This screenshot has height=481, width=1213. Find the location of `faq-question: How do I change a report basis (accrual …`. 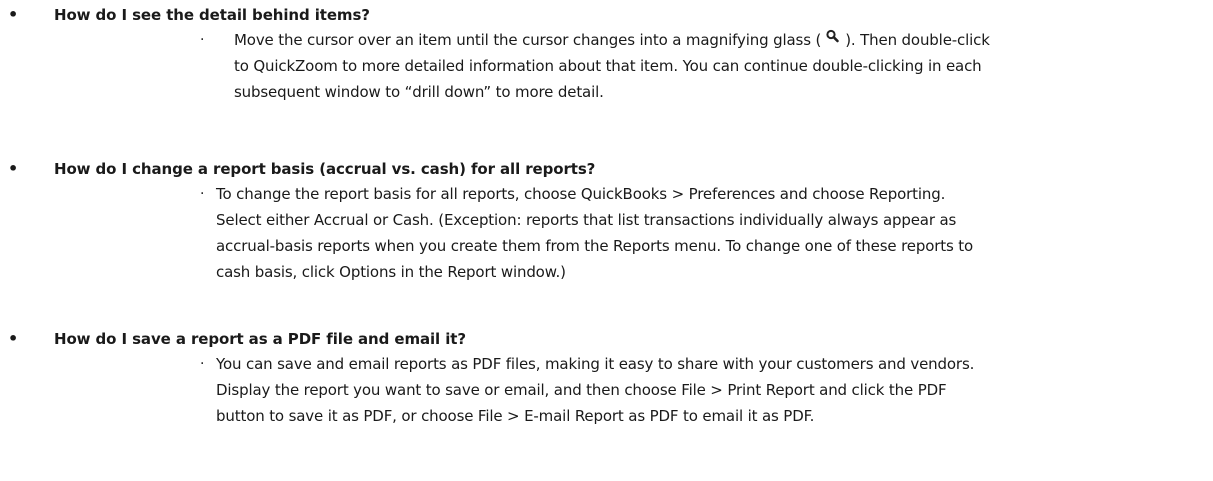

faq-question: How do I change a report basis (accrual … is located at coordinates (325, 169).